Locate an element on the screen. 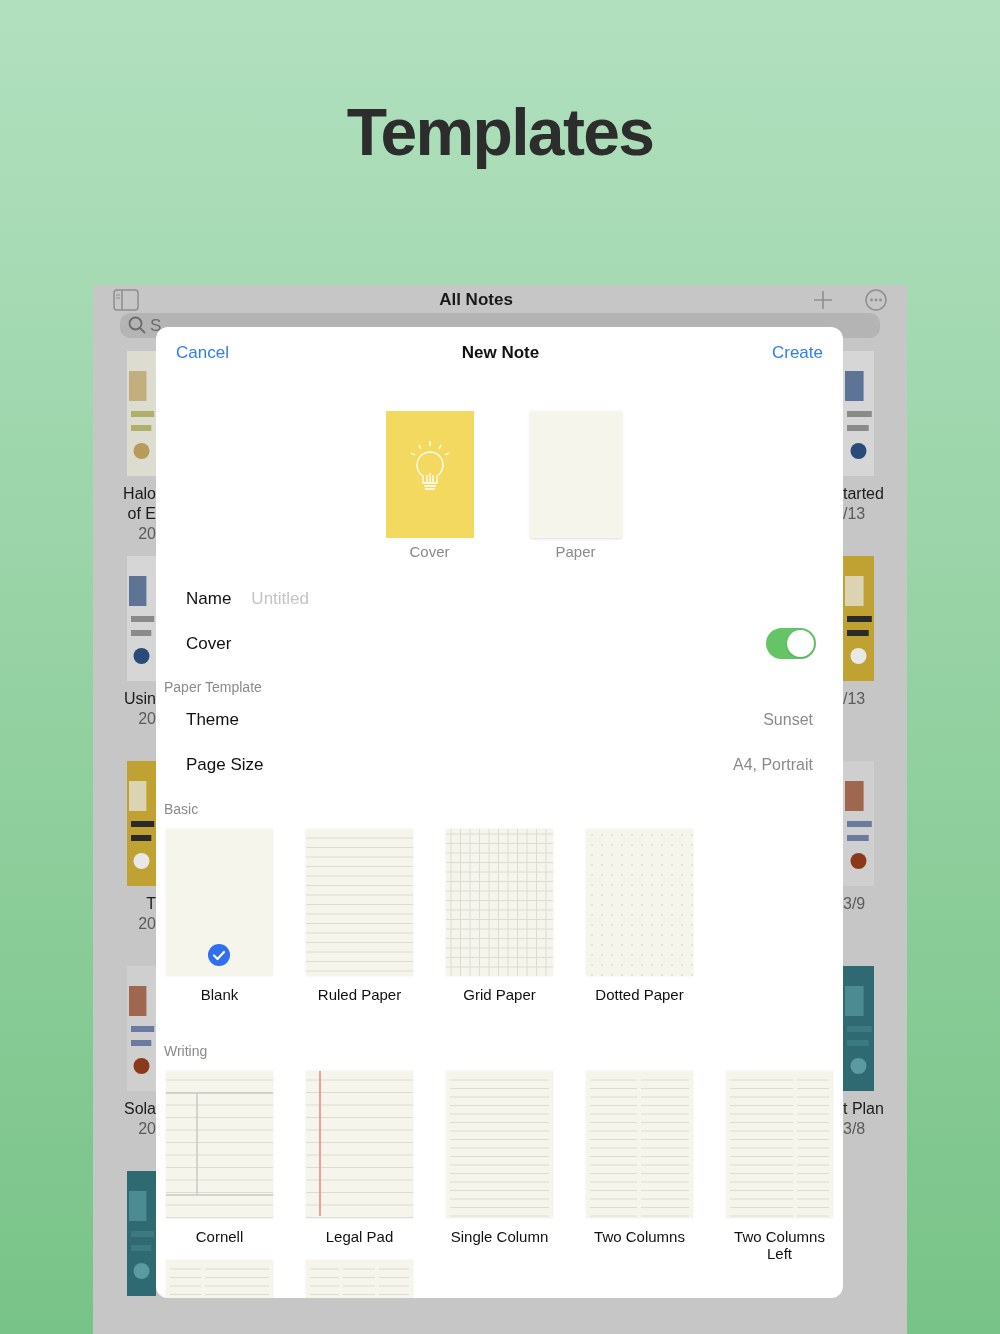  setting-label: Page Size is located at coordinates (225, 764).